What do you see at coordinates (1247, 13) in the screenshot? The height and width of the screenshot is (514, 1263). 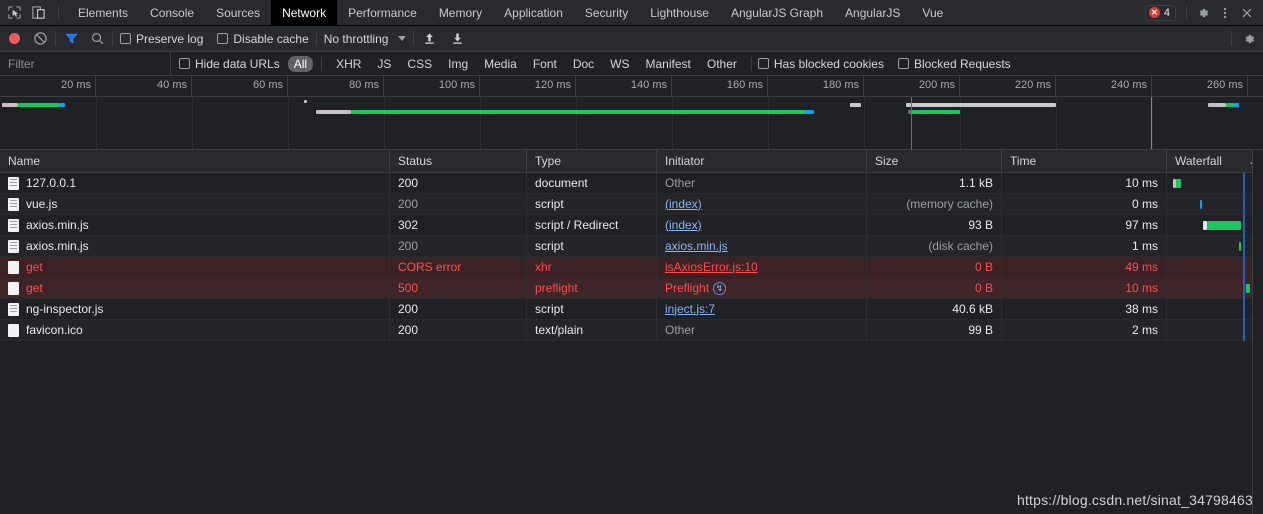 I see `close-icon` at bounding box center [1247, 13].